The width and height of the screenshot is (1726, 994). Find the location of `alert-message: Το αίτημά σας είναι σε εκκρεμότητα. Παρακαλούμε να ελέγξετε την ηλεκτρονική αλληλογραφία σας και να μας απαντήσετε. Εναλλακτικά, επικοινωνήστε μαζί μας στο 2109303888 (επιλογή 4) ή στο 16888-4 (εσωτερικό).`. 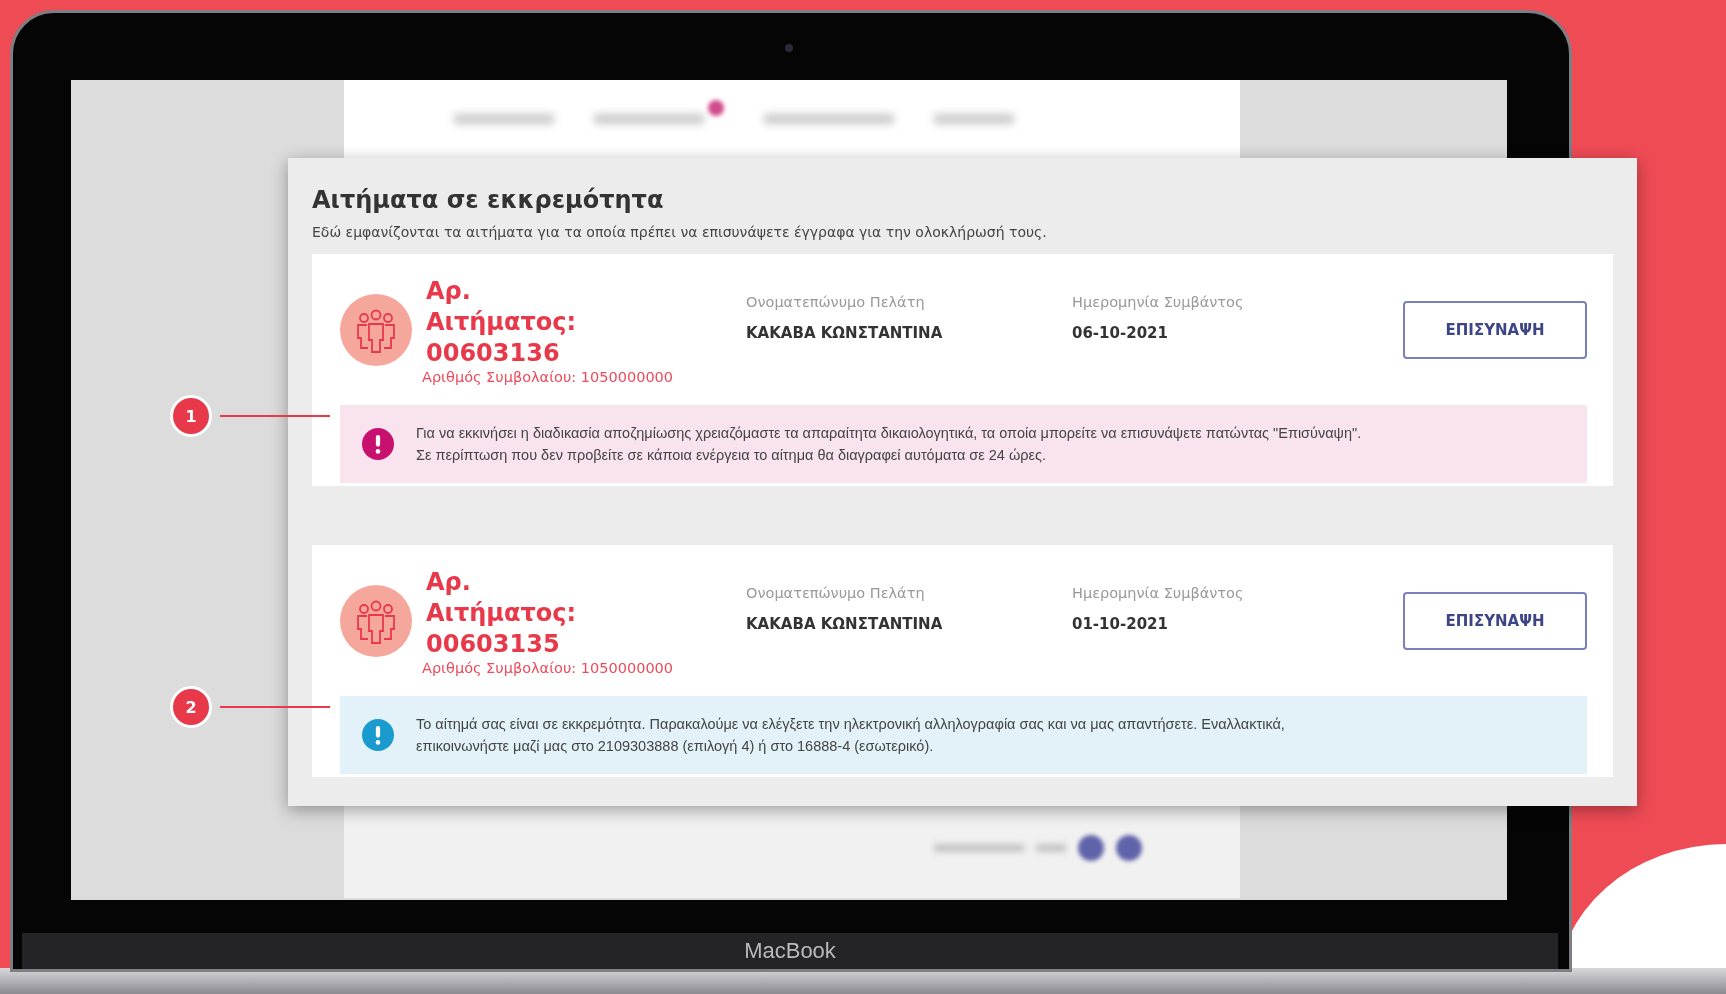

alert-message: Το αίτημά σας είναι σε εκκρεμότητα. Παρακαλούμε να ελέγξετε την ηλεκτρονική αλληλογραφία σας και να μας απαντήσετε. Εναλλακτικά, επικοινωνήστε μαζί μας στο 2109303888 (επιλογή 4) ή στο 16888-4 (εσωτερικό). is located at coordinates (850, 735).